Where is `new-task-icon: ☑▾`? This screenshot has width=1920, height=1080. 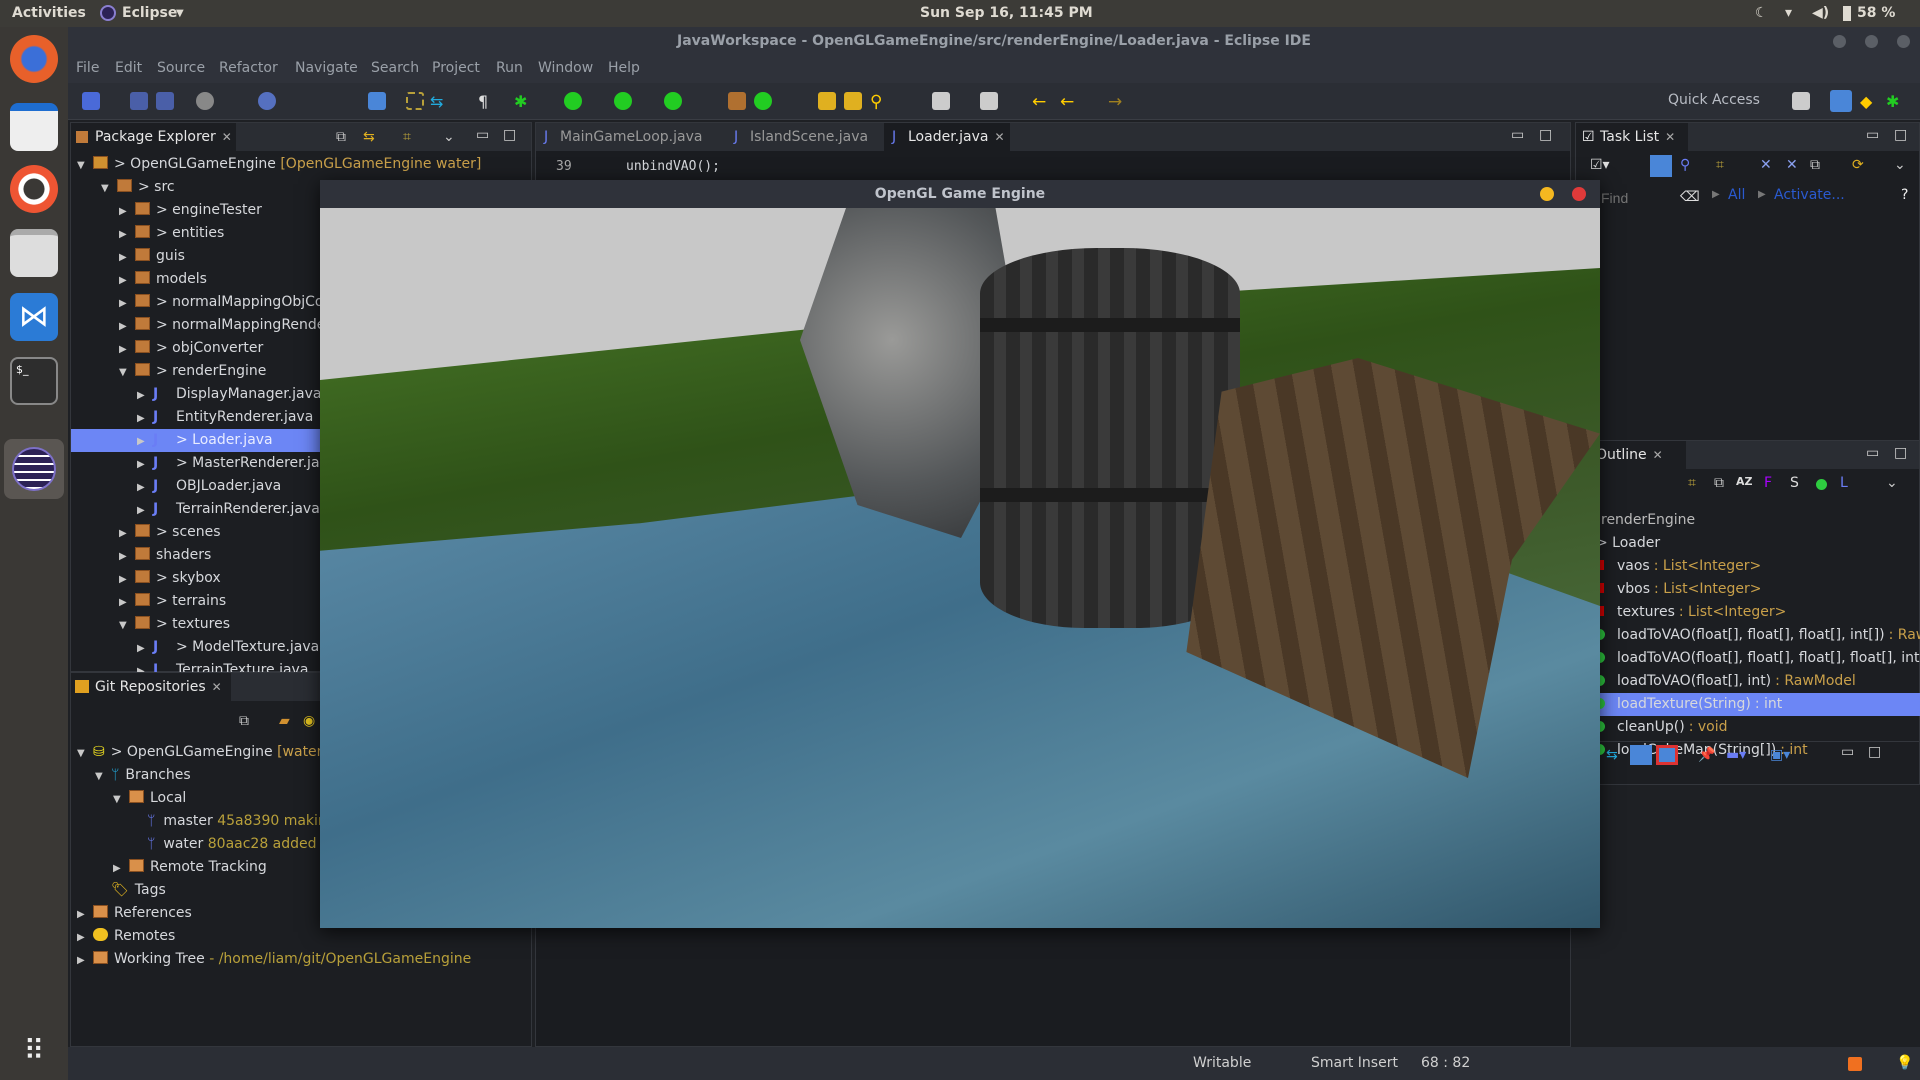
new-task-icon: ☑▾ is located at coordinates (1600, 165).